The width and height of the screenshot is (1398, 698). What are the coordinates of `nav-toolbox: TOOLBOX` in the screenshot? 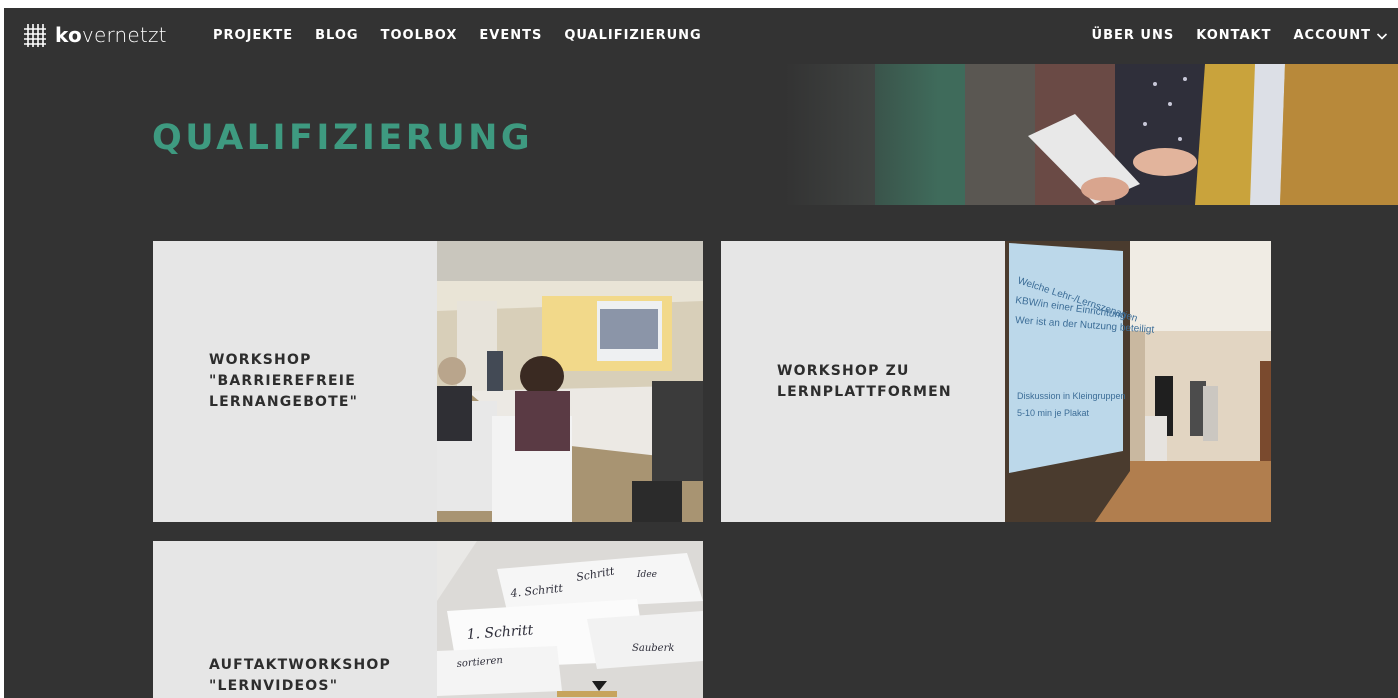 It's located at (419, 35).